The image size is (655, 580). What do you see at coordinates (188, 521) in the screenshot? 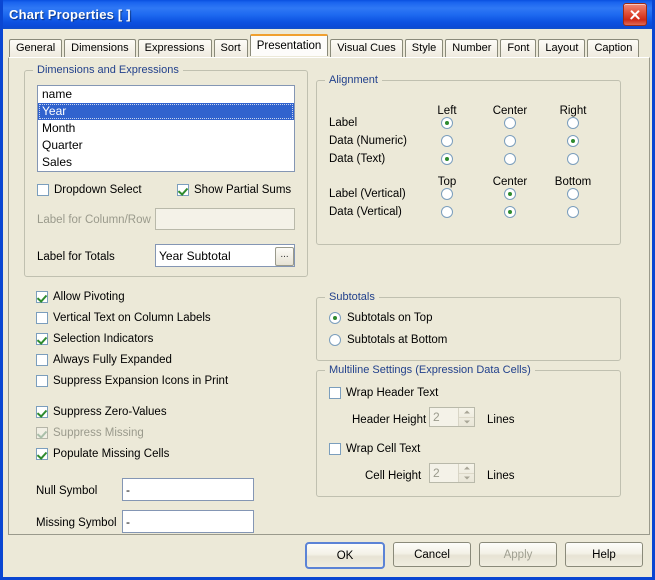
I see `missing-symbol-input: -` at bounding box center [188, 521].